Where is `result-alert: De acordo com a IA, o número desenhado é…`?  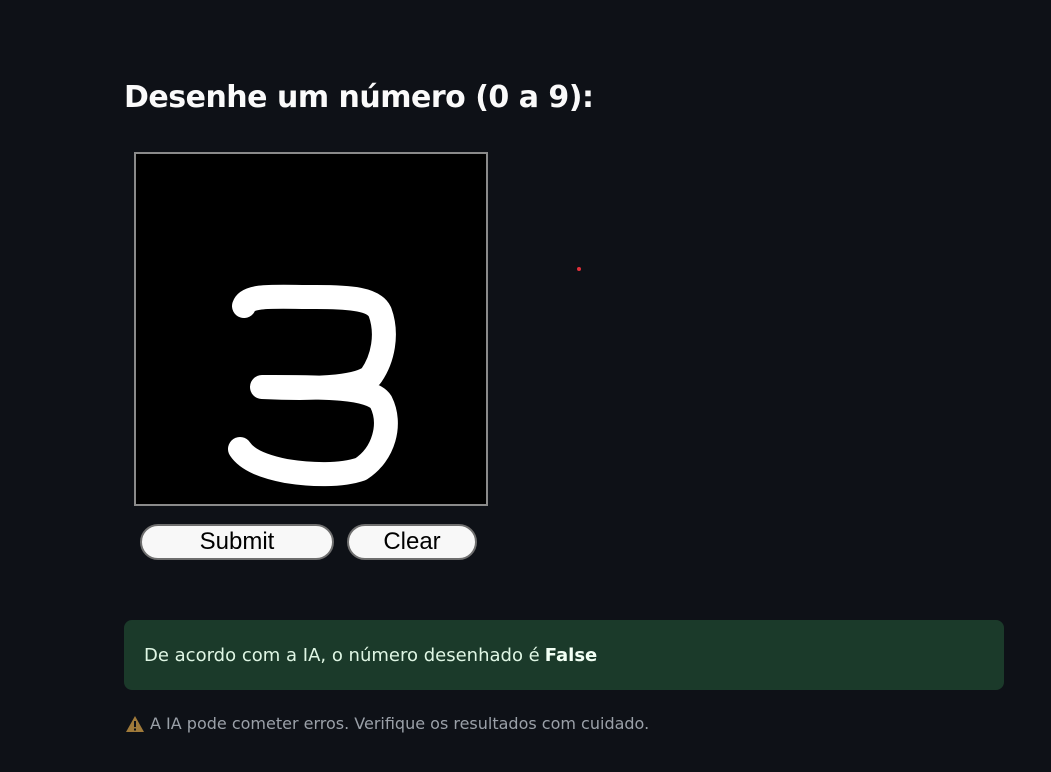 result-alert: De acordo com a IA, o número desenhado é… is located at coordinates (564, 655).